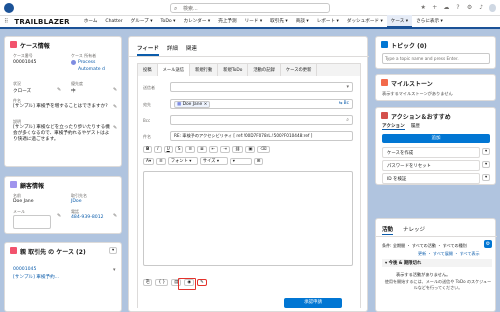 The width and height of the screenshot is (500, 312). I want to click on milestones-card: マイルストーン 表示するマイルストーンがありません, so click(435, 87).